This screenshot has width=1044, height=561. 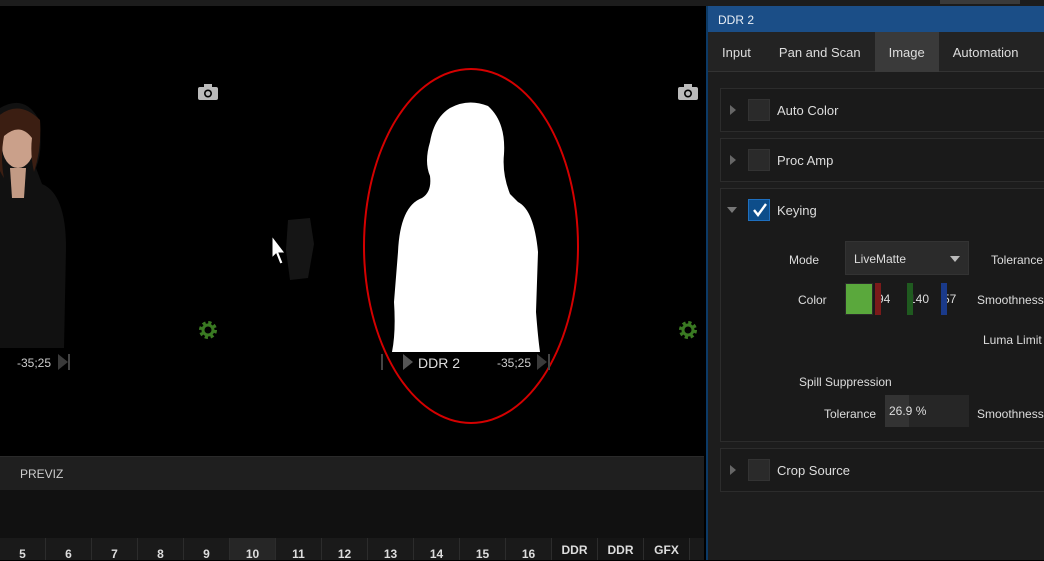 What do you see at coordinates (956, 299) in the screenshot?
I see `blue-channel-field: 57` at bounding box center [956, 299].